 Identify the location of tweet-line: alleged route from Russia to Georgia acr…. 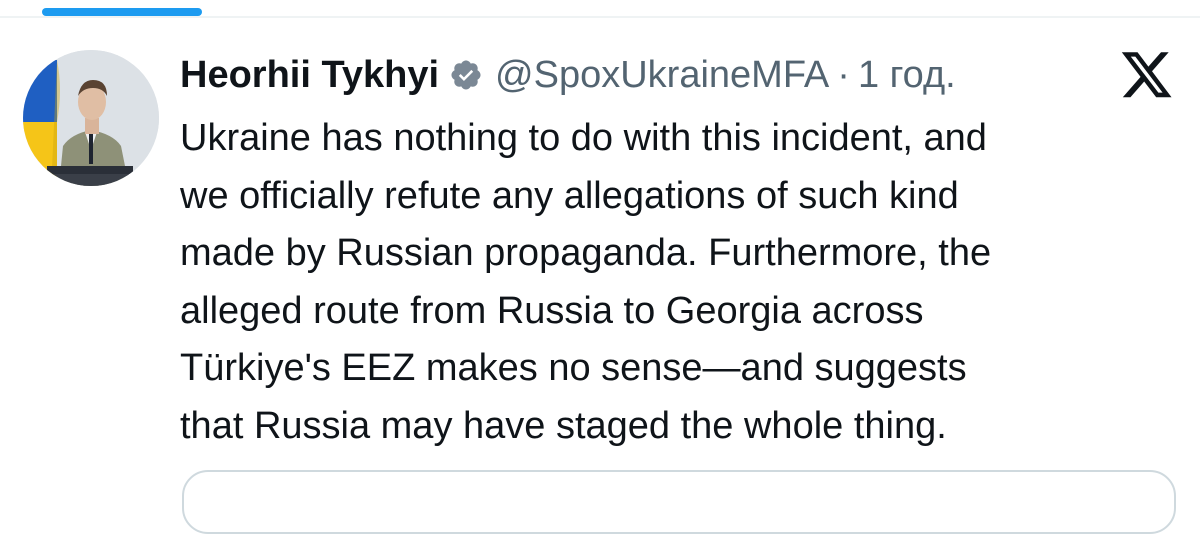
(552, 310).